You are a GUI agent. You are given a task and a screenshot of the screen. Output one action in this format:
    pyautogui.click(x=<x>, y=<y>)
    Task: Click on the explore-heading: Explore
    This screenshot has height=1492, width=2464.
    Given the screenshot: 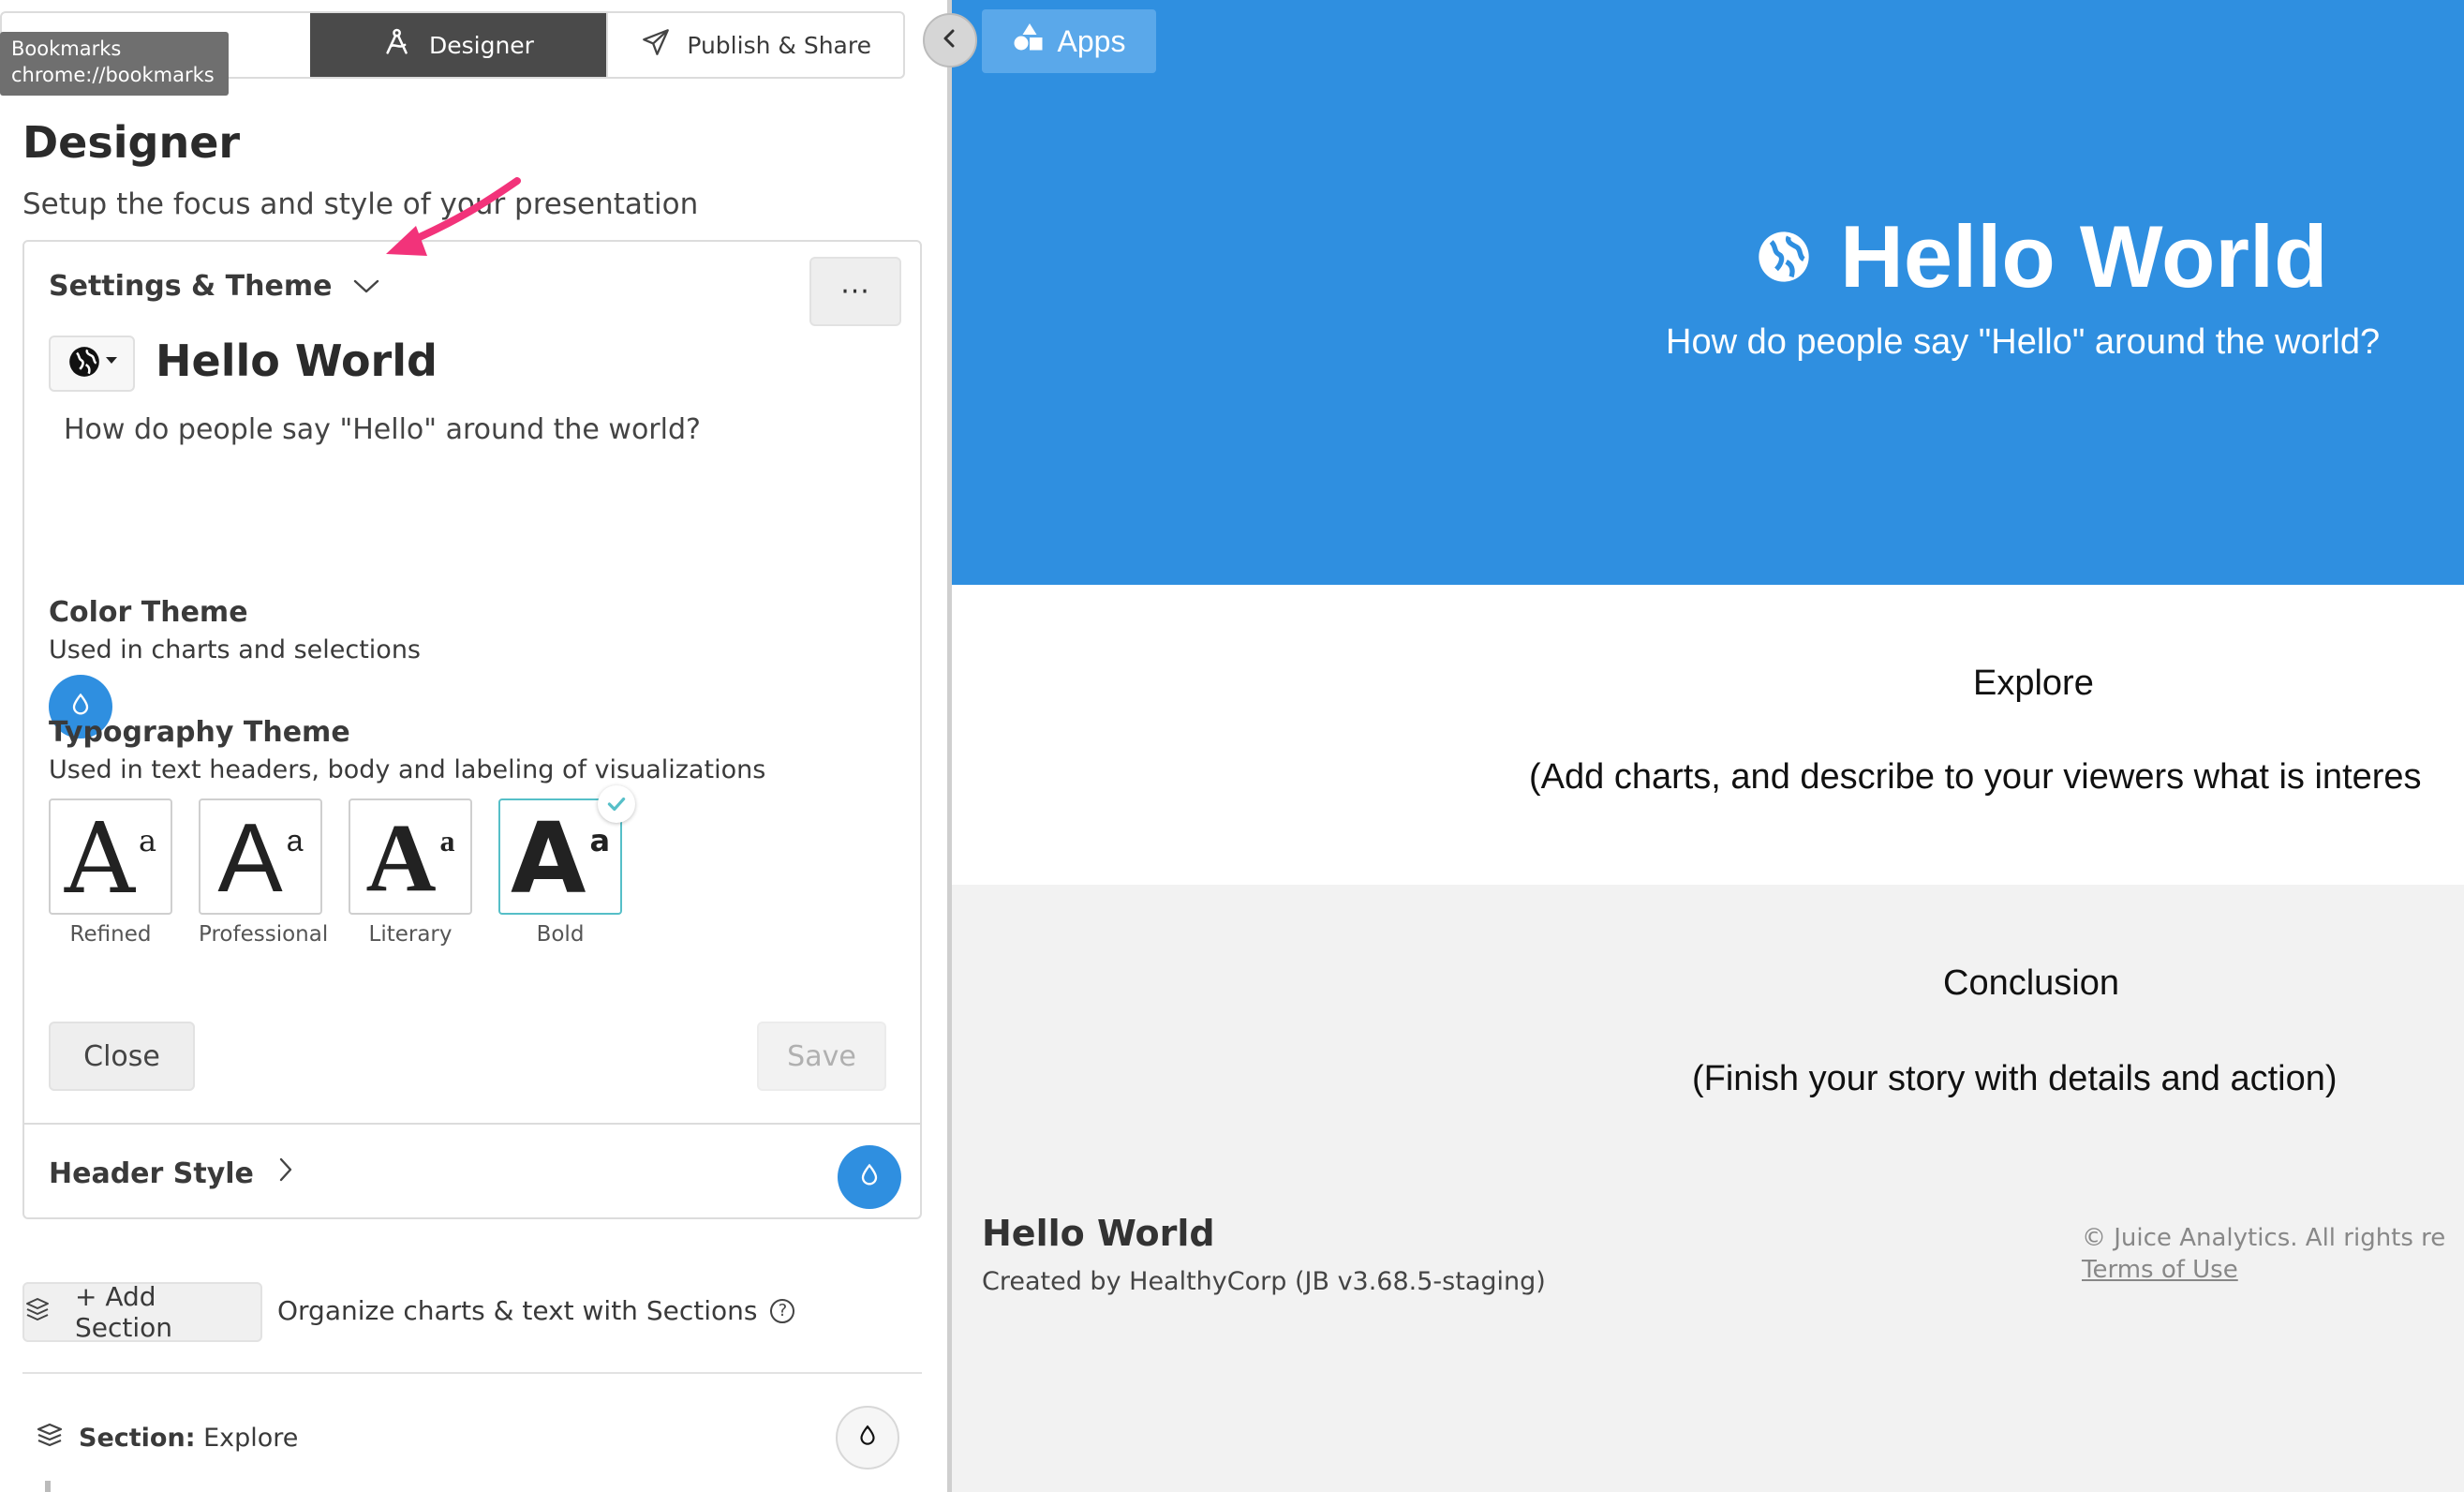 What is the action you would take?
    pyautogui.click(x=2033, y=683)
    